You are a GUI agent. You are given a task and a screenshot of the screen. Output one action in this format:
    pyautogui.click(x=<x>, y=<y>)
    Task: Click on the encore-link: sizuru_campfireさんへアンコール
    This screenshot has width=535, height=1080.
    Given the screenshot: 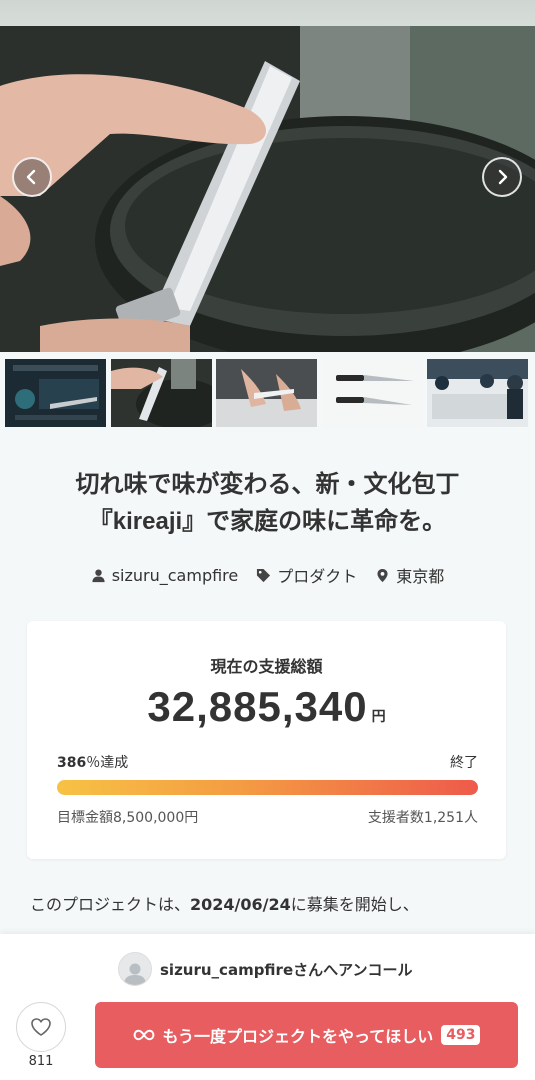 What is the action you would take?
    pyautogui.click(x=265, y=969)
    